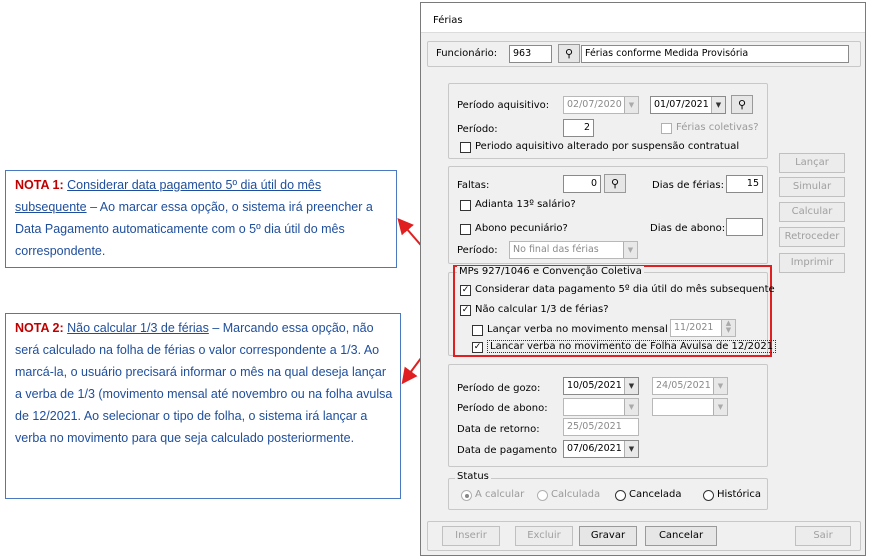 The image size is (873, 560). Describe the element at coordinates (473, 476) in the screenshot. I see `status-legend: Status` at that location.